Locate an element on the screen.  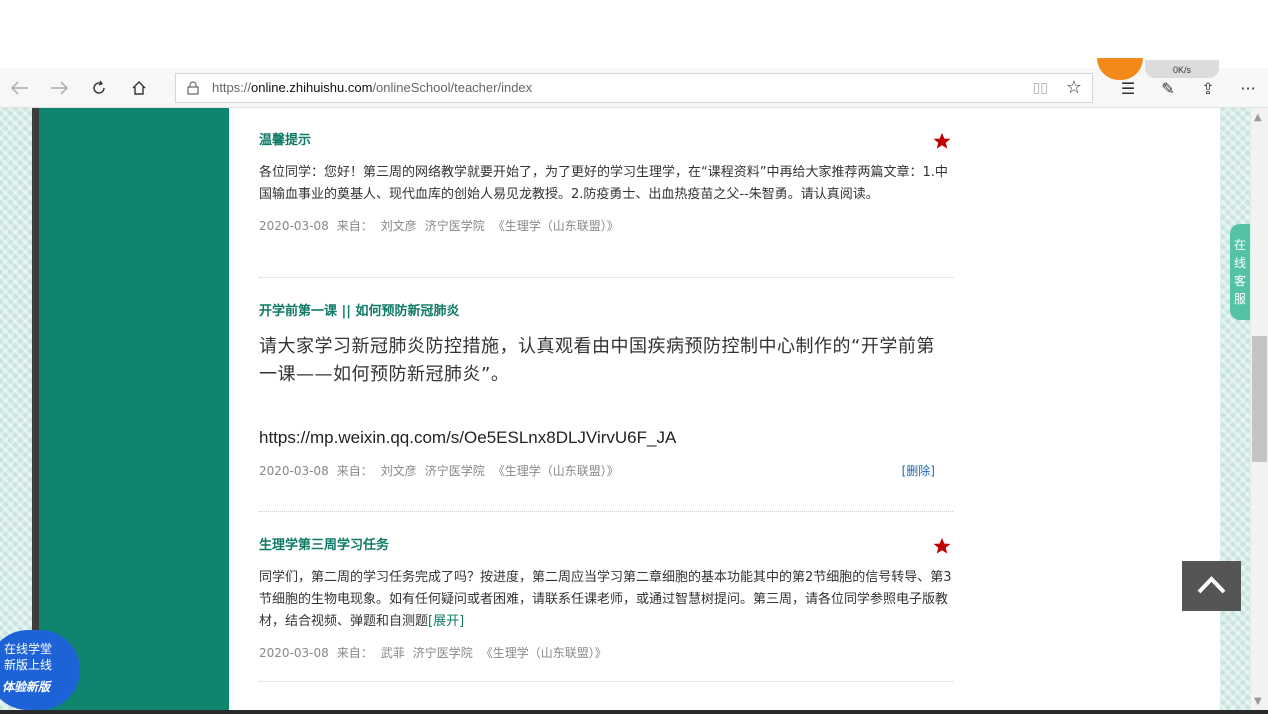
scroll-up-arrow-icon: ▲ is located at coordinates (1258, 117).